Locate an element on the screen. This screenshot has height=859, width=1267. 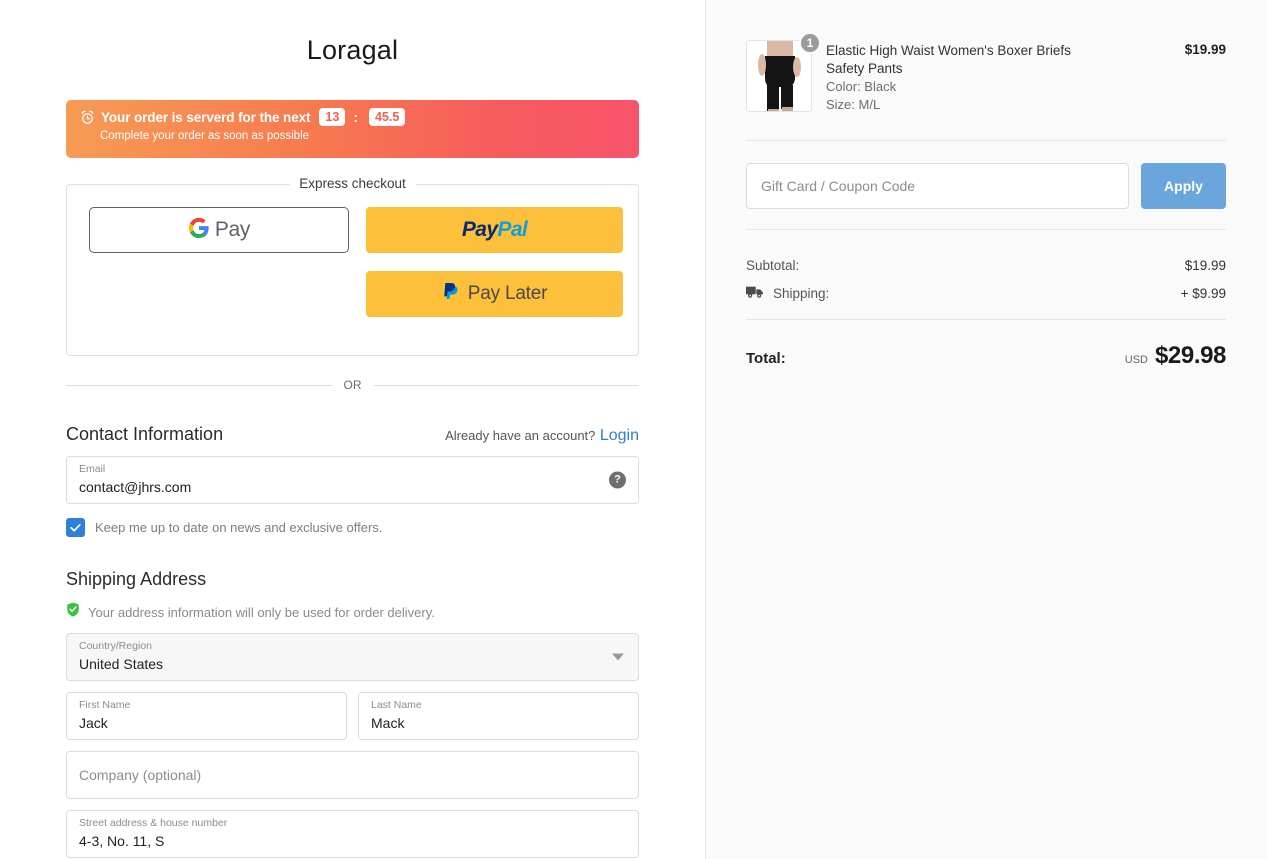
summary-divider-mid is located at coordinates (986, 229).